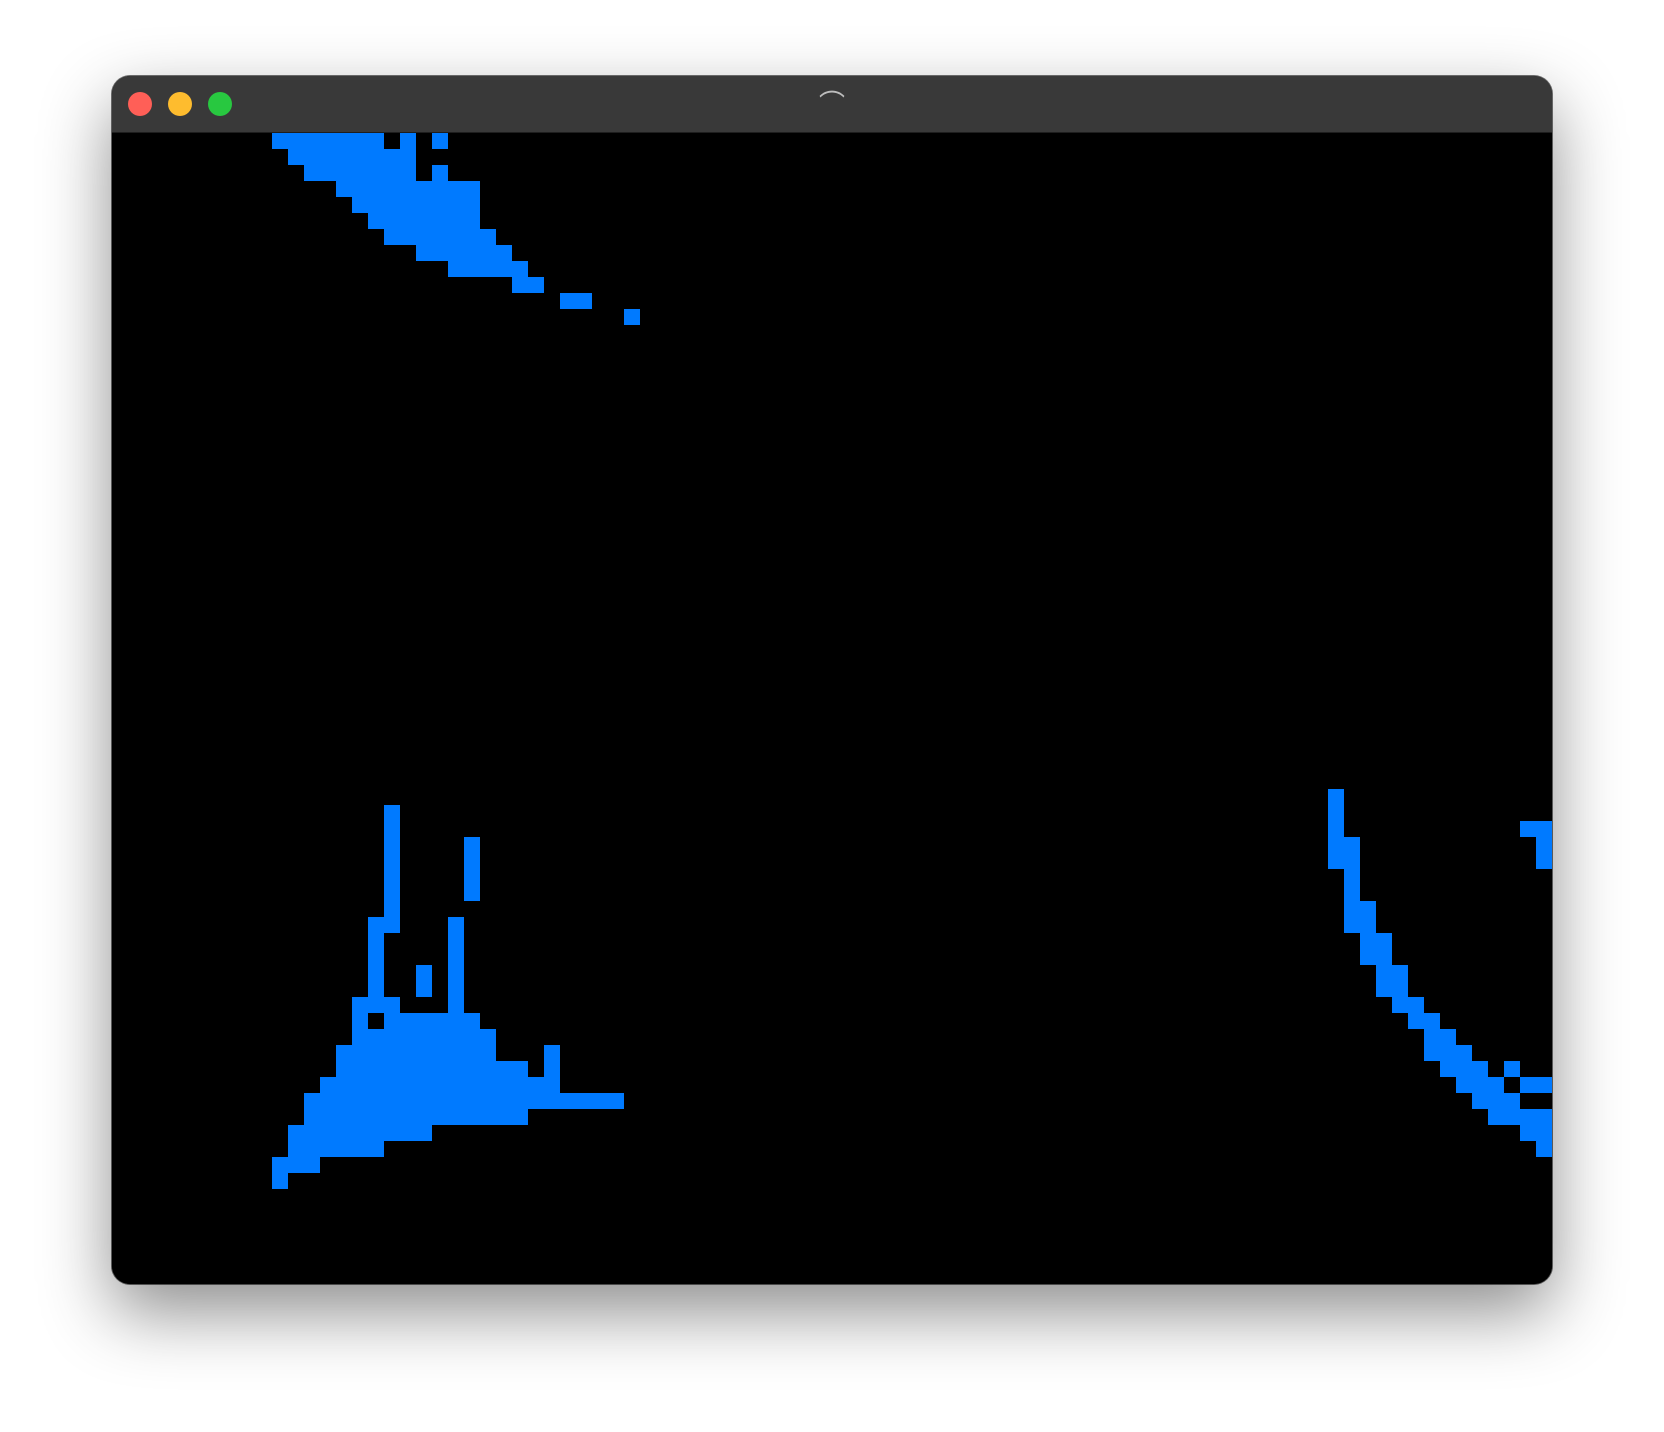 The image size is (1664, 1432). Describe the element at coordinates (140, 104) in the screenshot. I see `close-button` at that location.